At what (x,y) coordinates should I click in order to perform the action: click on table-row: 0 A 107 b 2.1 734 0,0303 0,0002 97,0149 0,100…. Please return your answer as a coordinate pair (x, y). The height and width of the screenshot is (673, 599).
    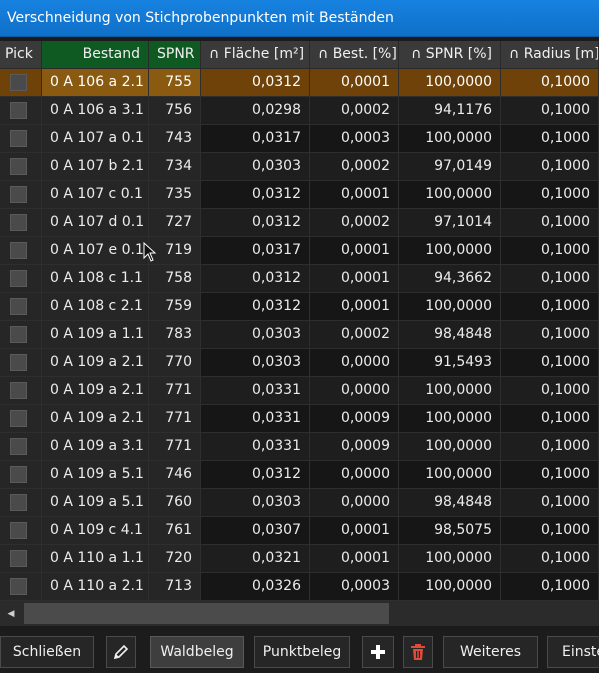
    Looking at the image, I should click on (299, 167).